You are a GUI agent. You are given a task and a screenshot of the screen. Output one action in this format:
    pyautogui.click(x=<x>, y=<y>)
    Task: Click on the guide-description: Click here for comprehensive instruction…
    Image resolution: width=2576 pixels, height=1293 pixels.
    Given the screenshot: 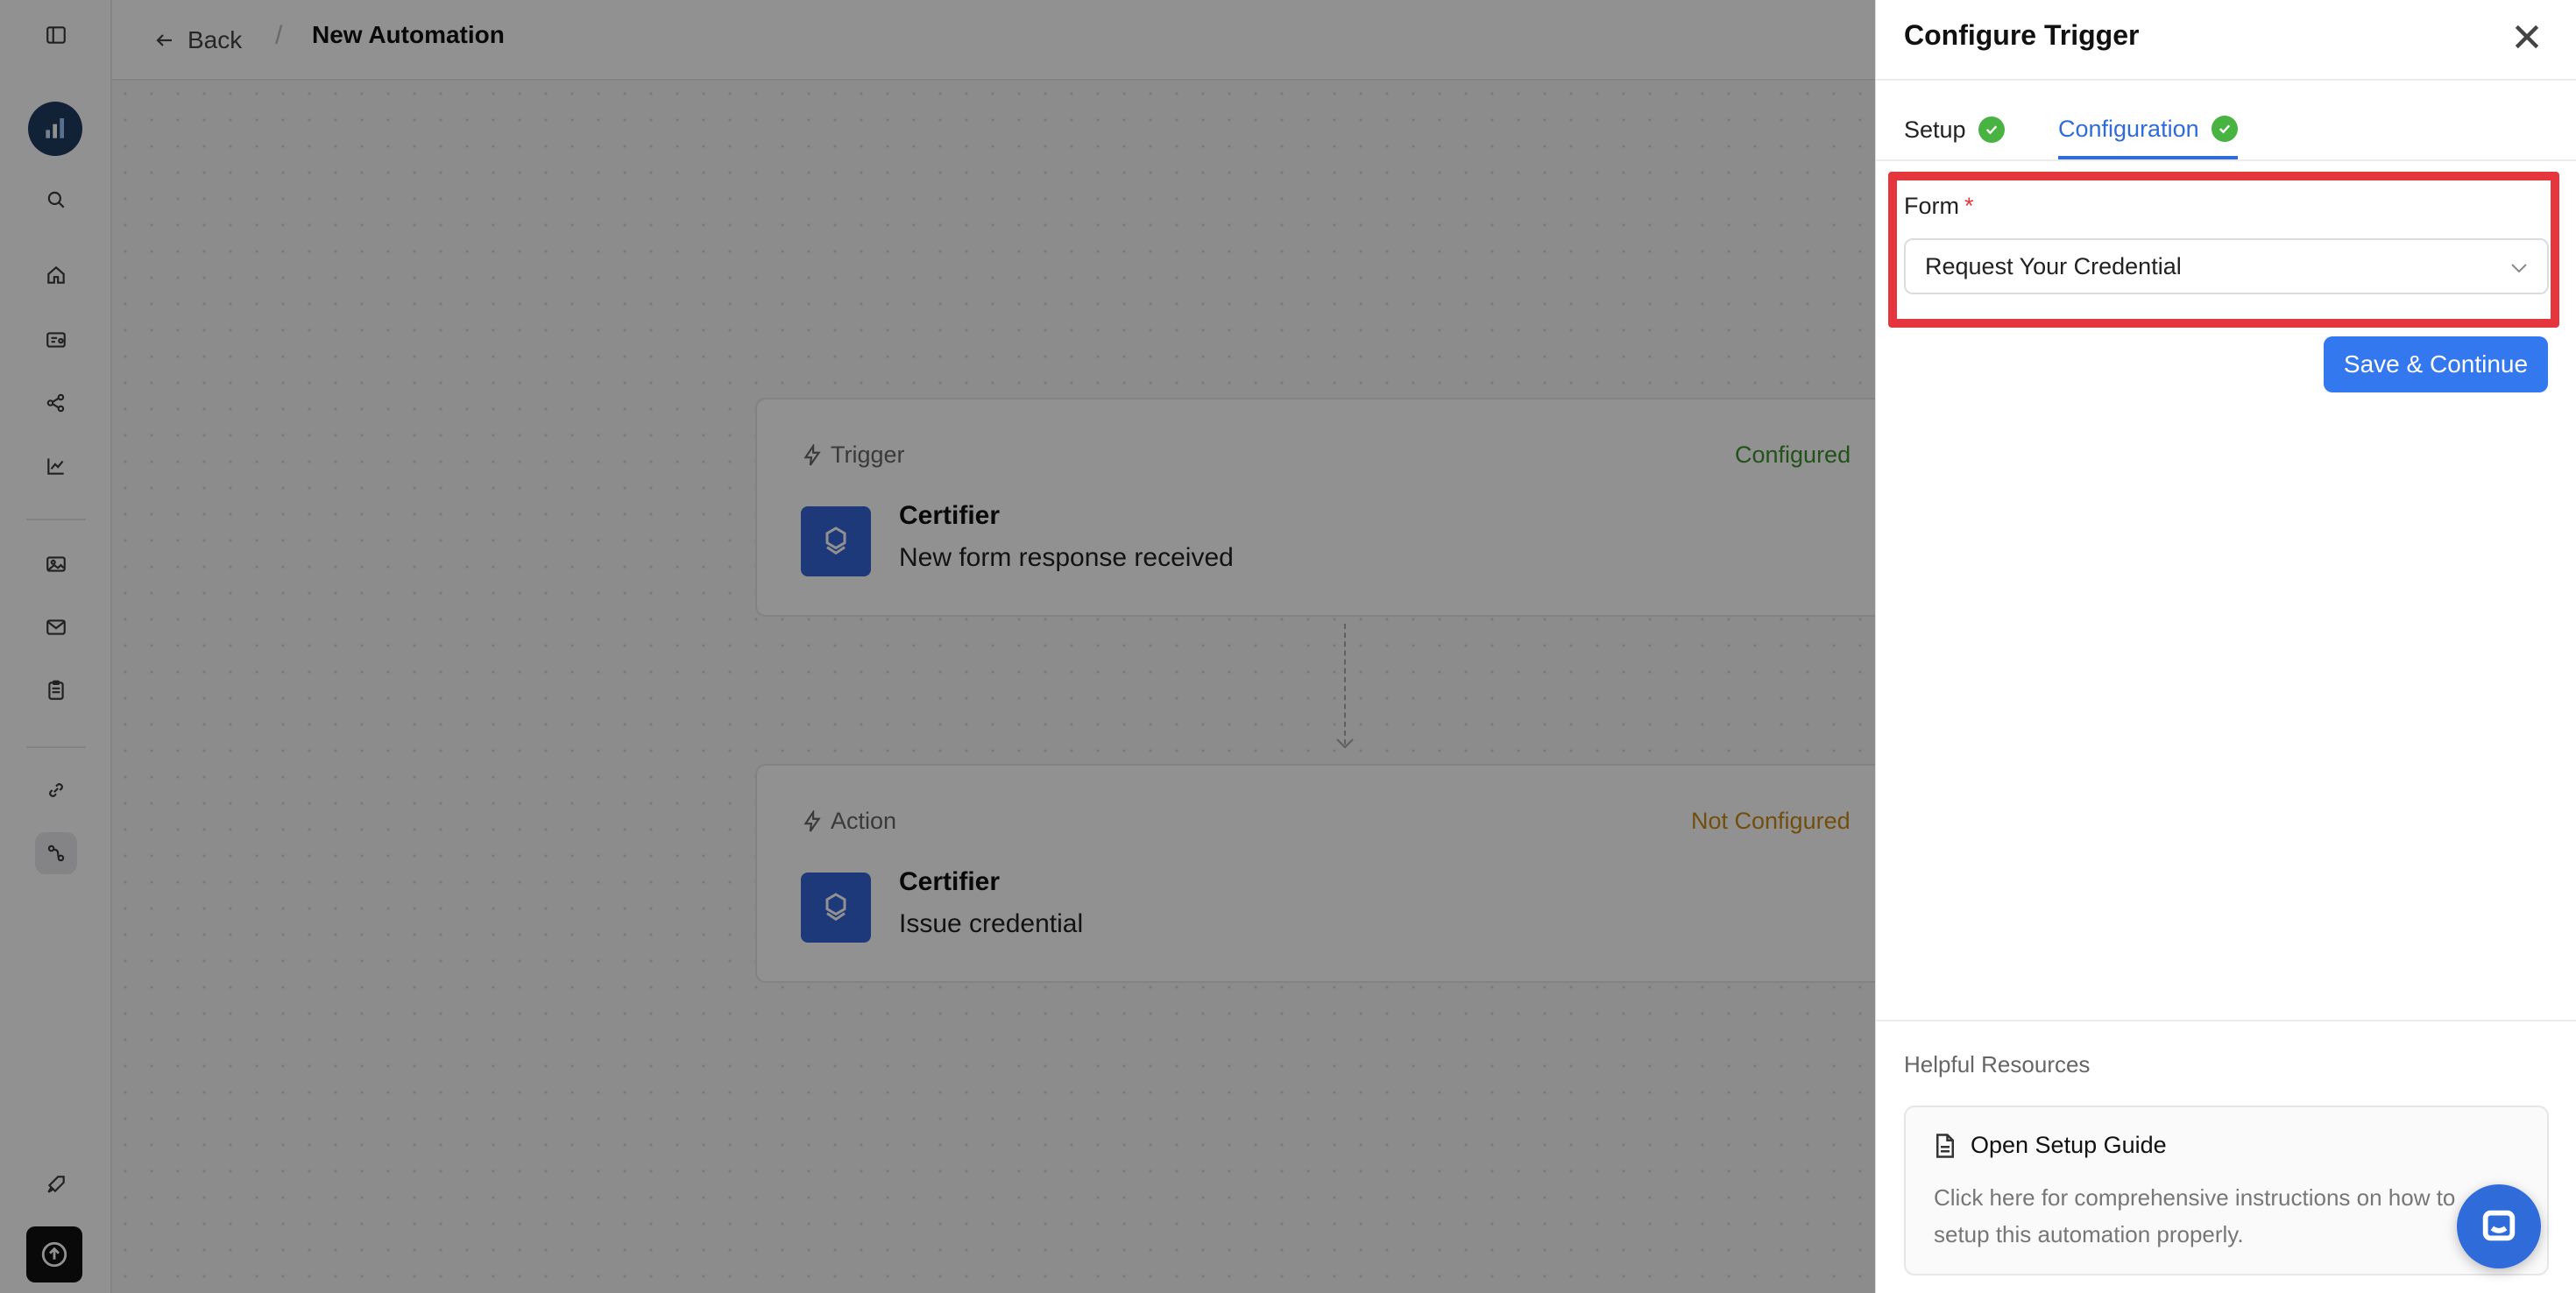 What is the action you would take?
    pyautogui.click(x=2195, y=1215)
    